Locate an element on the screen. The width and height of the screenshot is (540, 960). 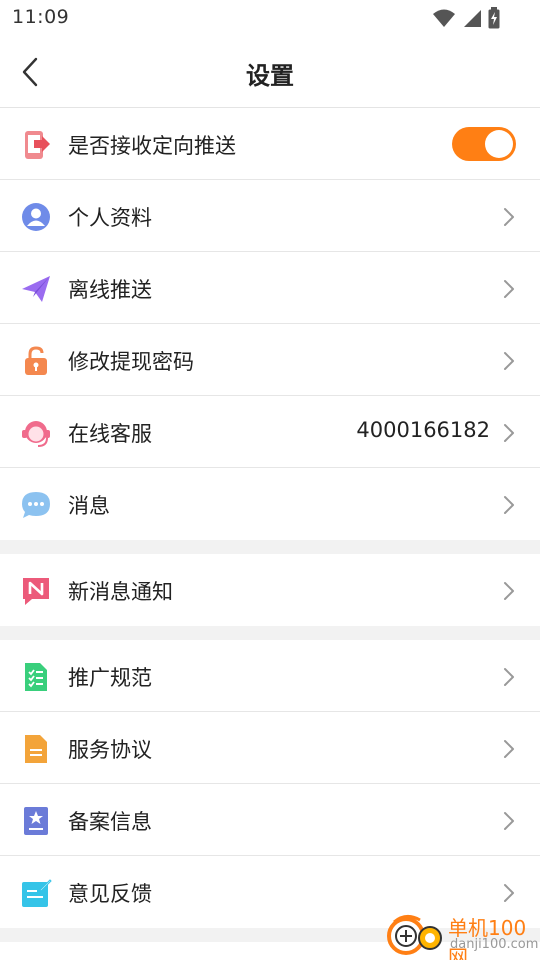
row-service-agreement: 服务协议 is located at coordinates (270, 748).